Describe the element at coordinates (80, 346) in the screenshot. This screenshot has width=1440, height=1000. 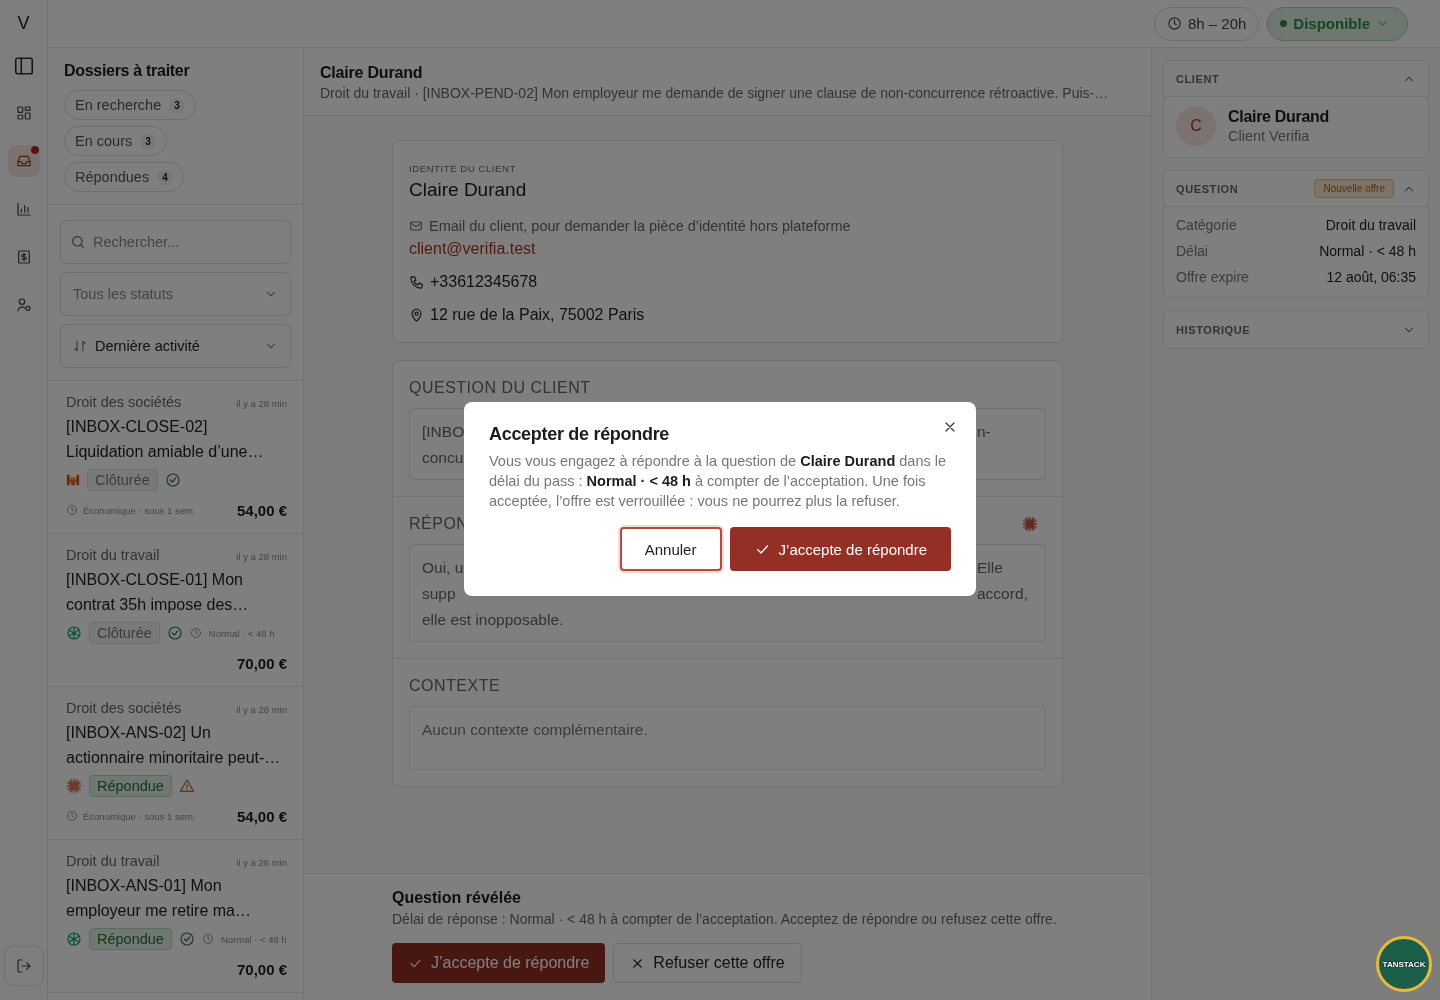
I see `sort-icon` at that location.